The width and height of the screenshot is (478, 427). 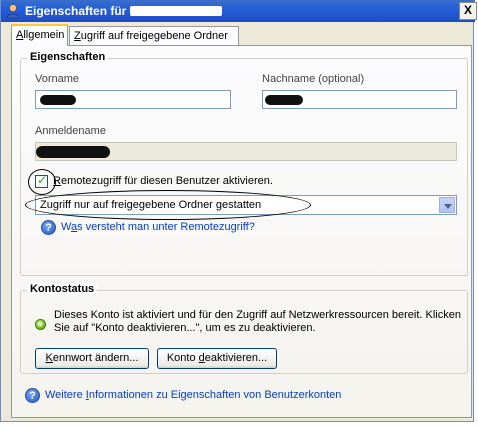 I want to click on annotation-circle-checkbox, so click(x=42, y=182).